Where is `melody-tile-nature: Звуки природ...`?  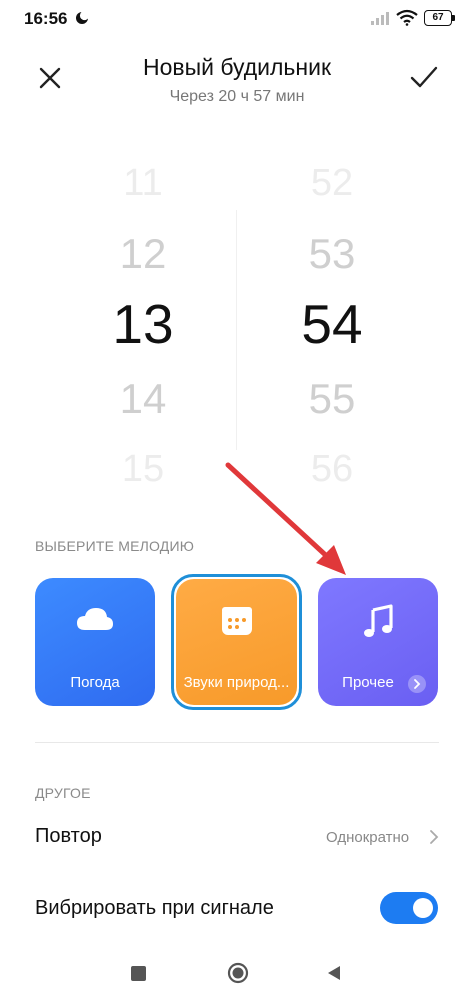
melody-tile-nature: Звуки природ... is located at coordinates (236, 642).